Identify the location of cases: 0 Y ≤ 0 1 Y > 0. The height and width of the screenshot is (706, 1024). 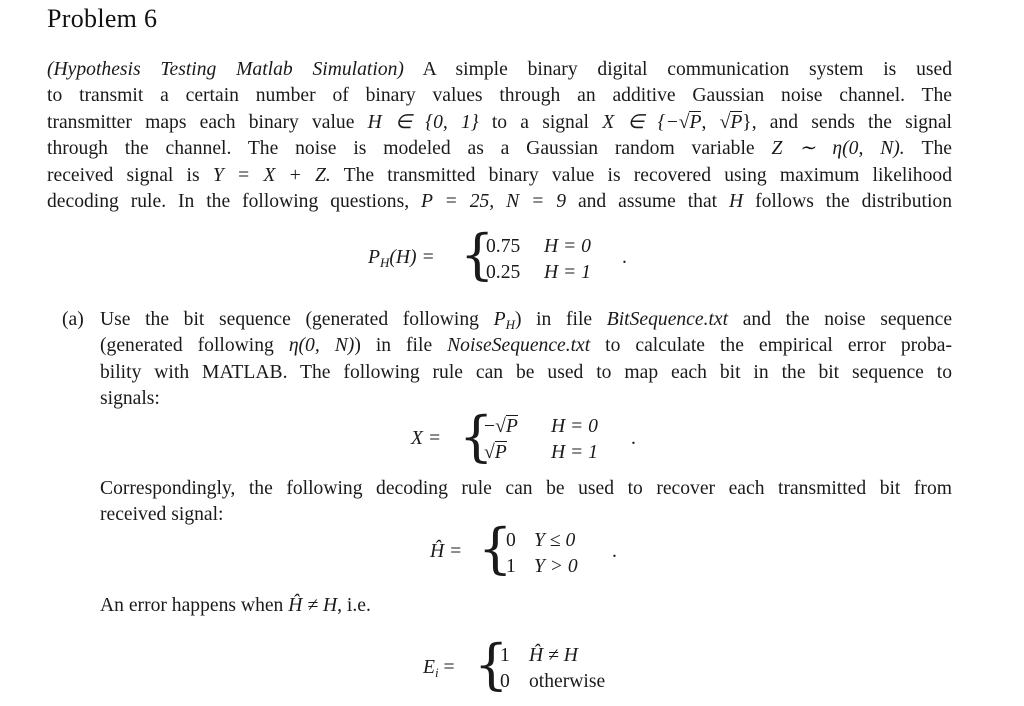
(542, 554).